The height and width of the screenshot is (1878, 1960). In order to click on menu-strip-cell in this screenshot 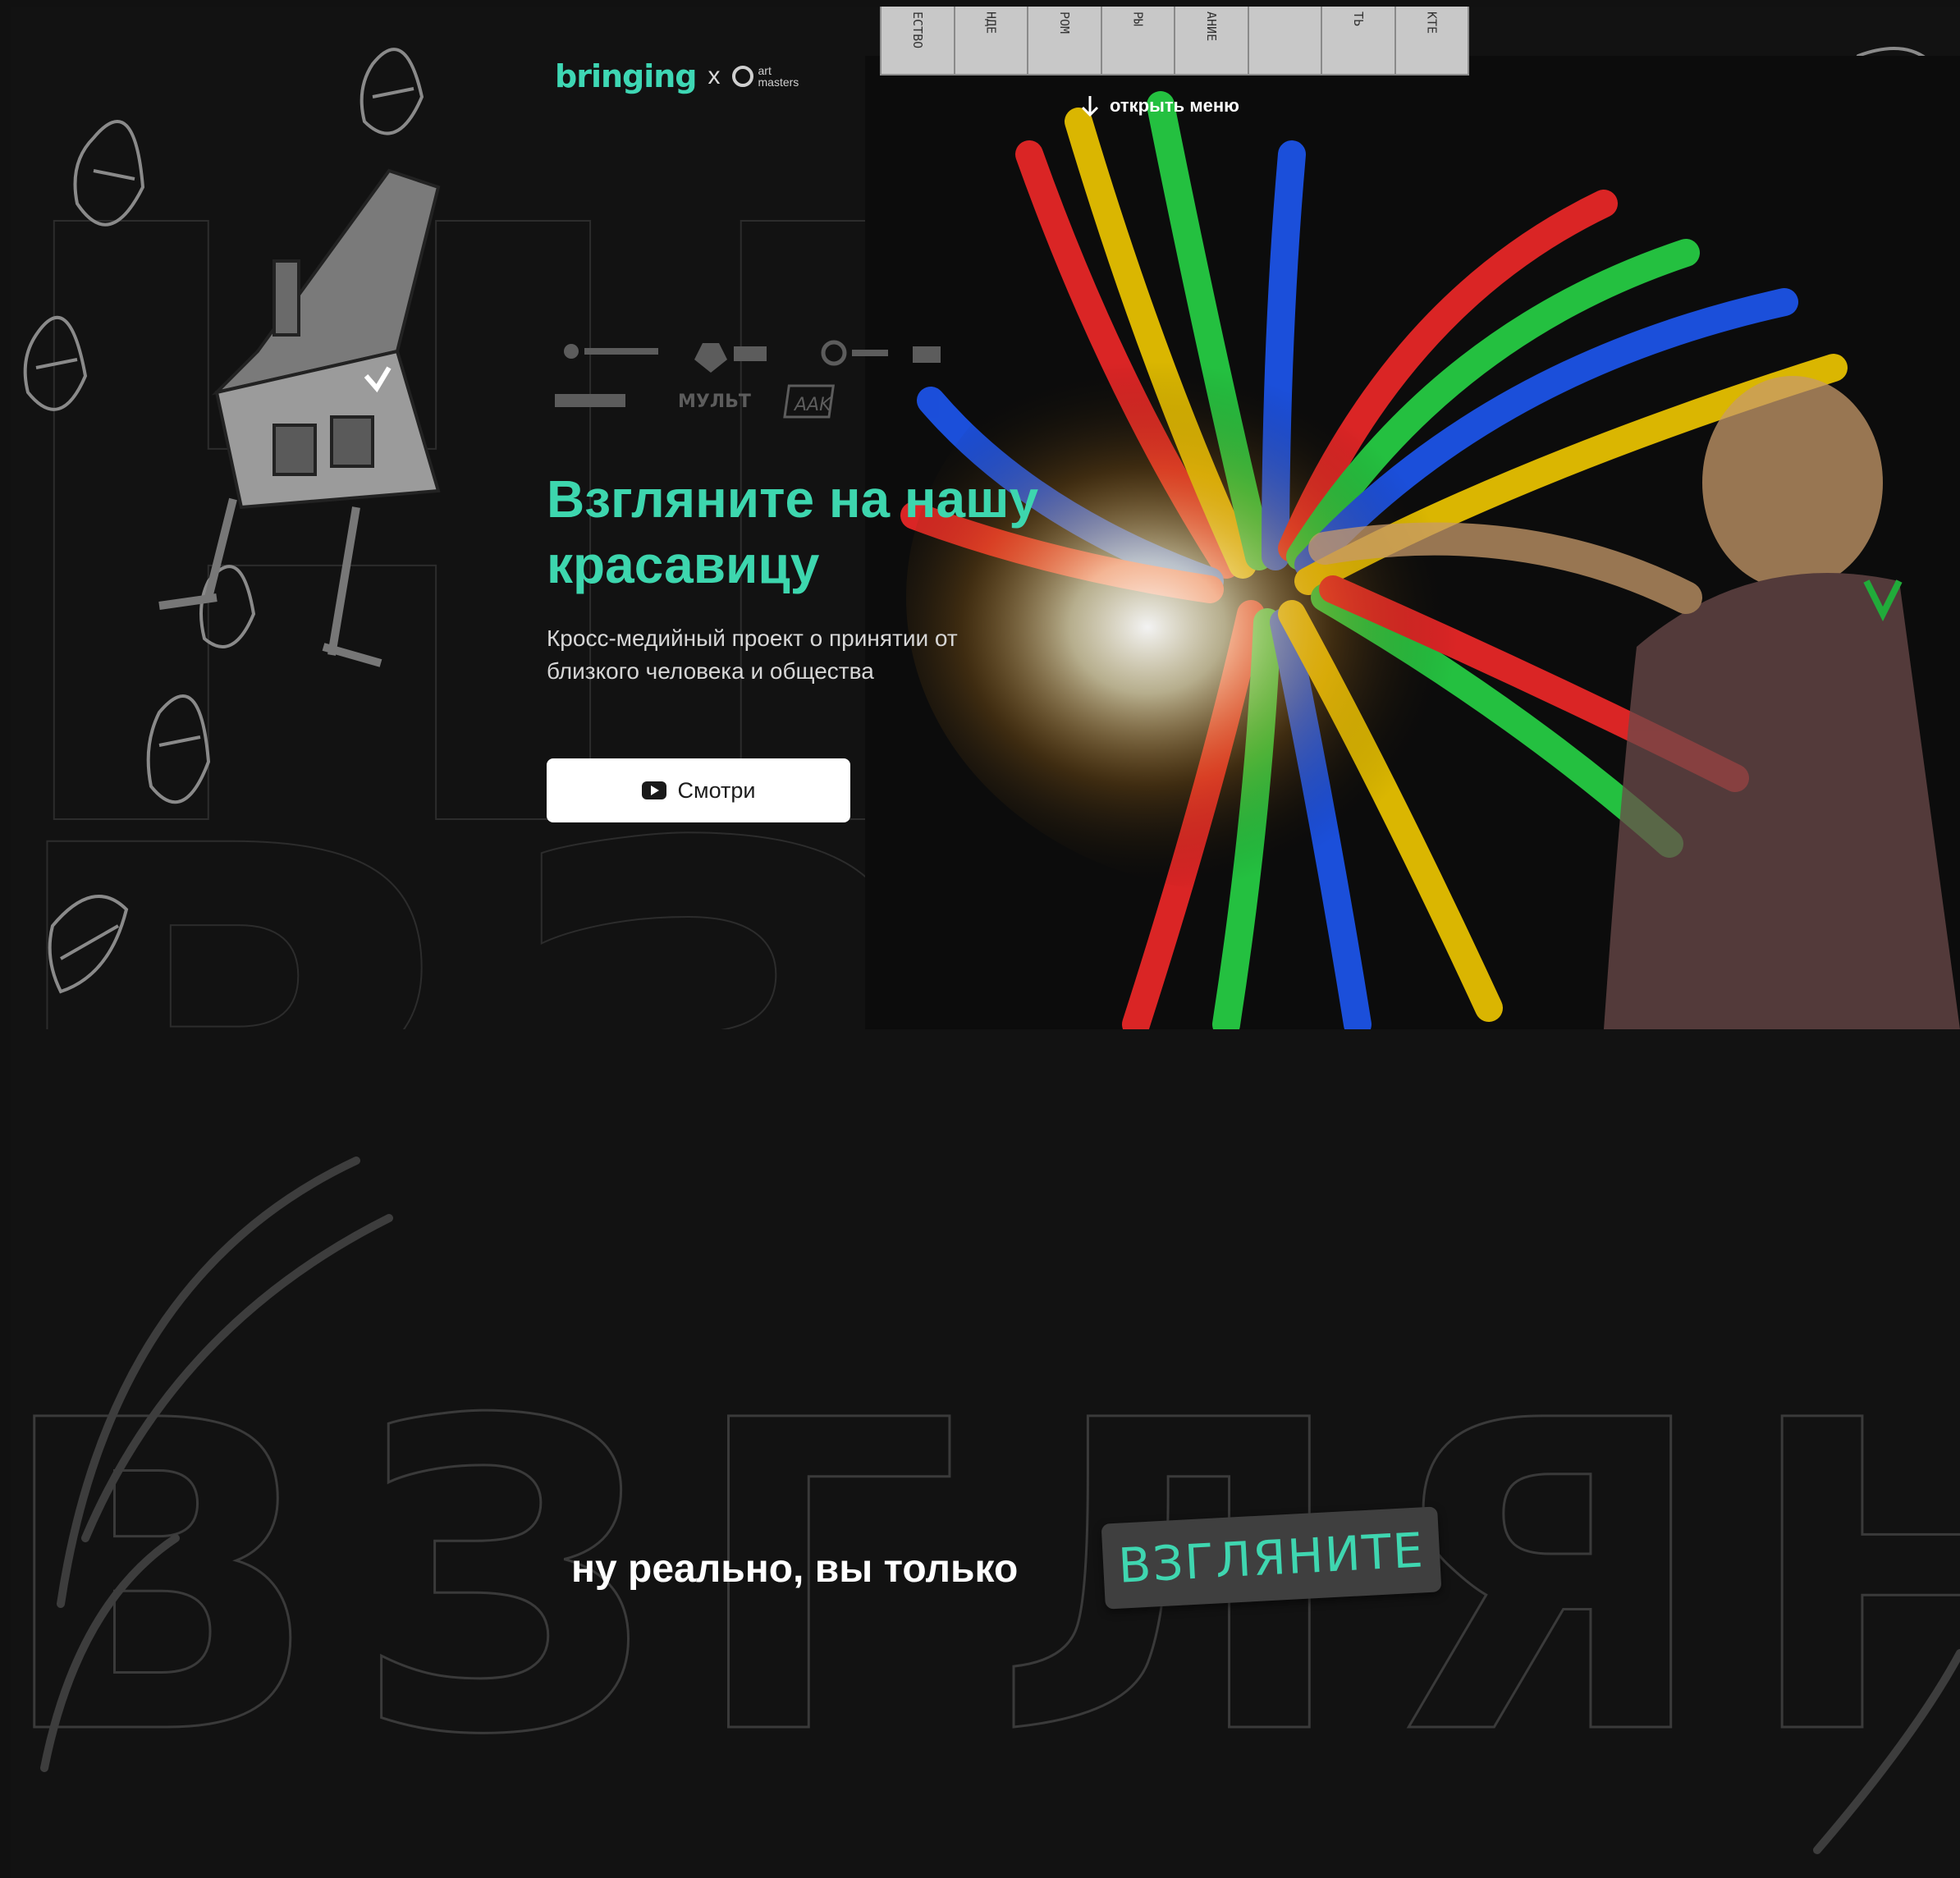, I will do `click(1285, 40)`.